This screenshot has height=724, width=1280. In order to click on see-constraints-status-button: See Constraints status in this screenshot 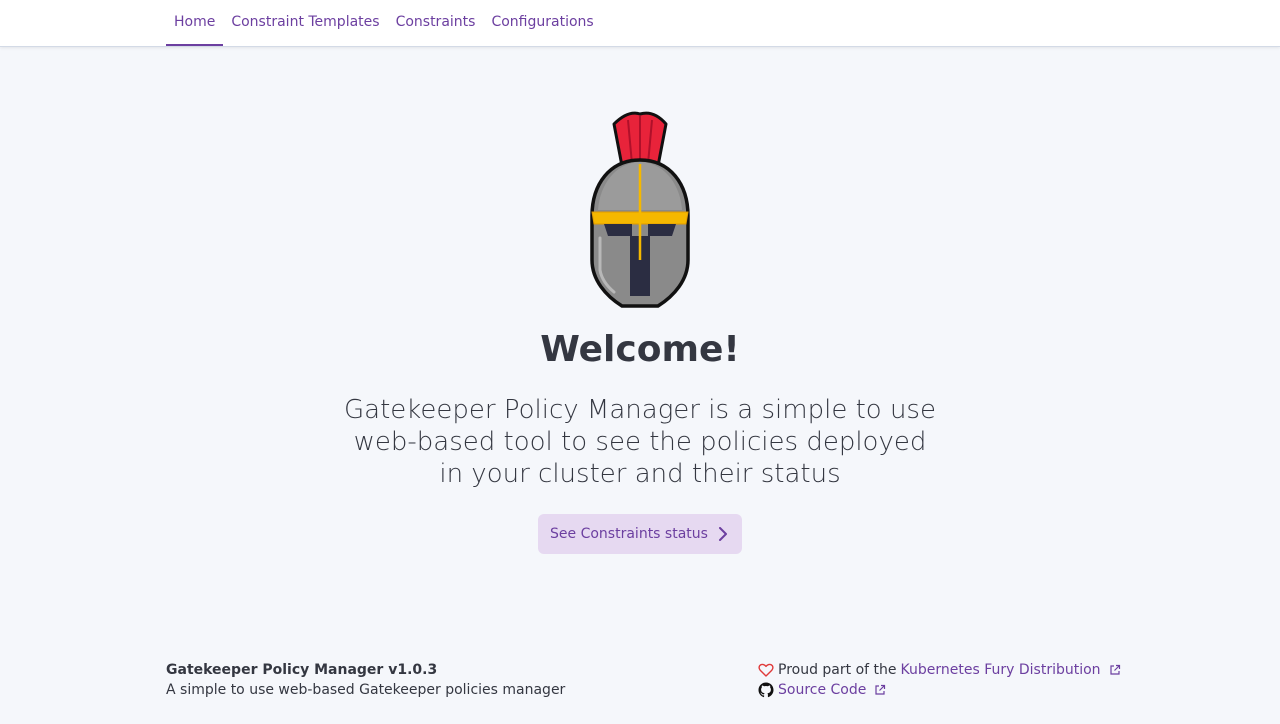, I will do `click(640, 534)`.